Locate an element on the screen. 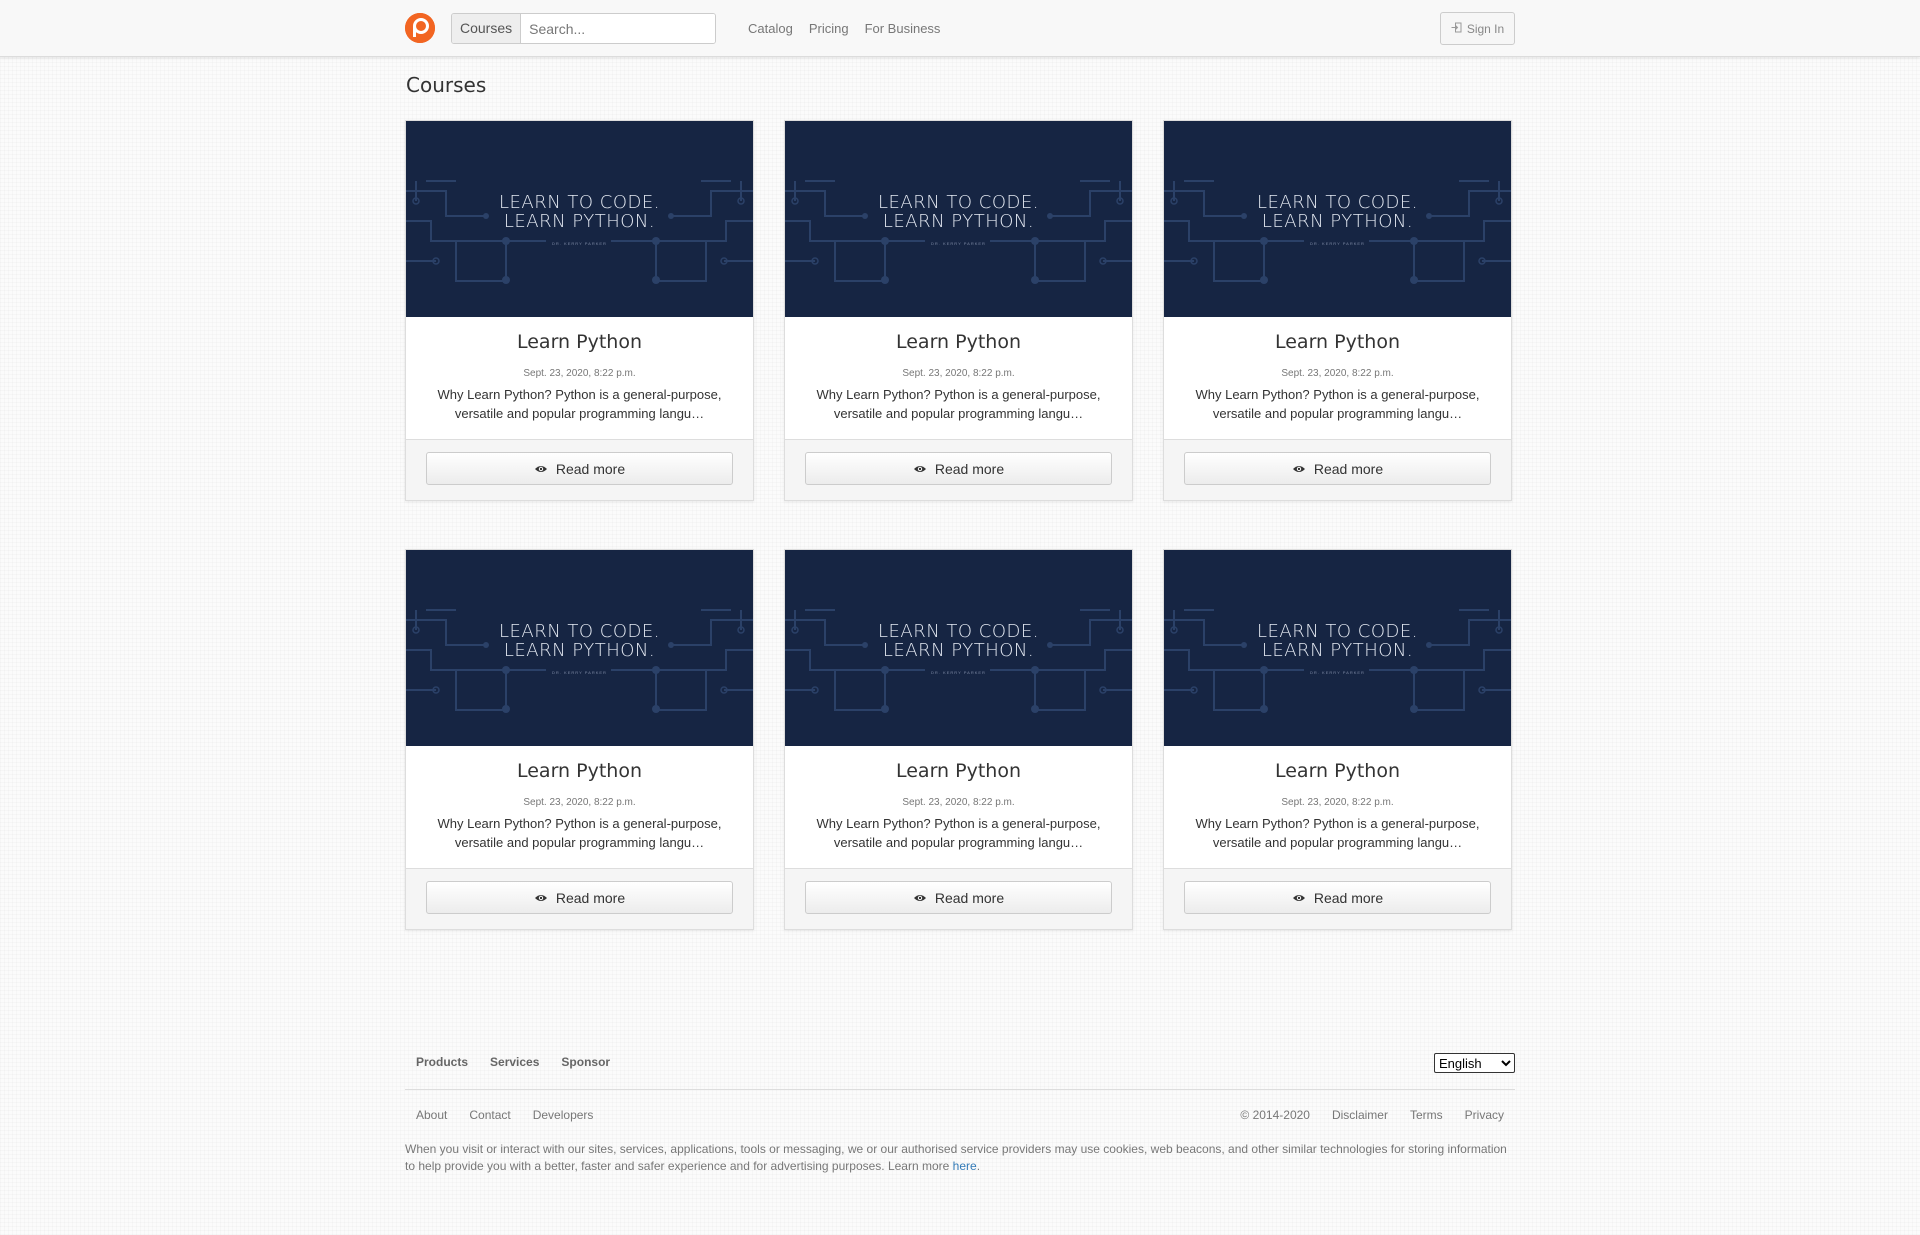  footer-link-developers: Developers is located at coordinates (563, 1115).